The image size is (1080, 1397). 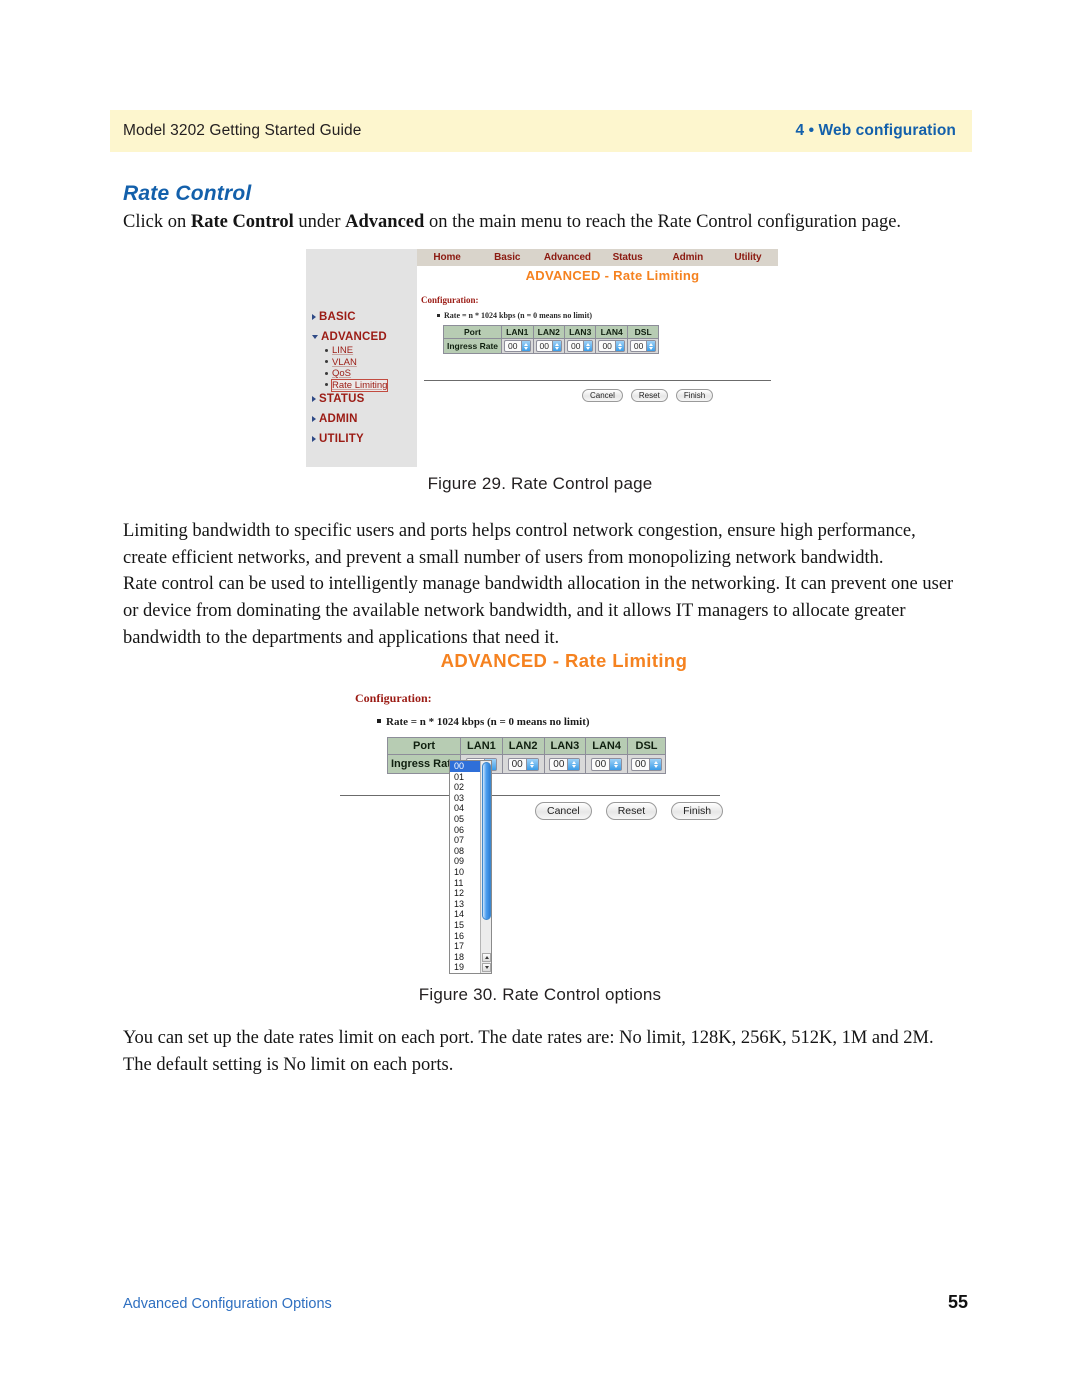 I want to click on dropdown-option-10: 10, so click(x=465, y=872).